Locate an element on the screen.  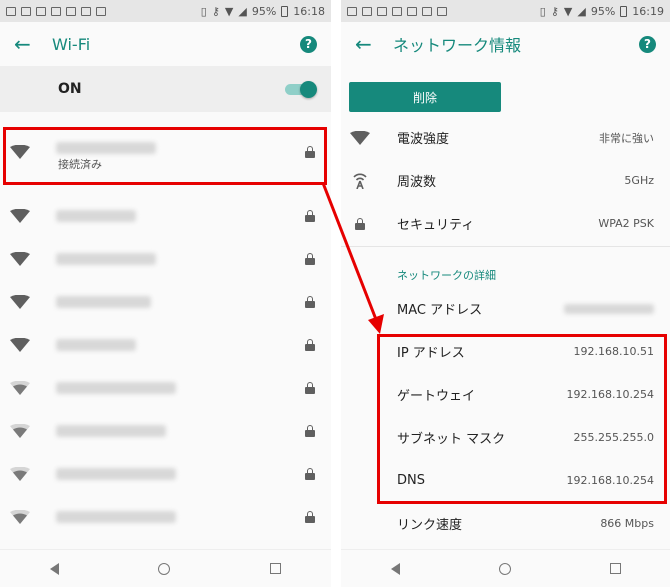
row-value: 255.255.255.0 is located at coordinates (613, 437).